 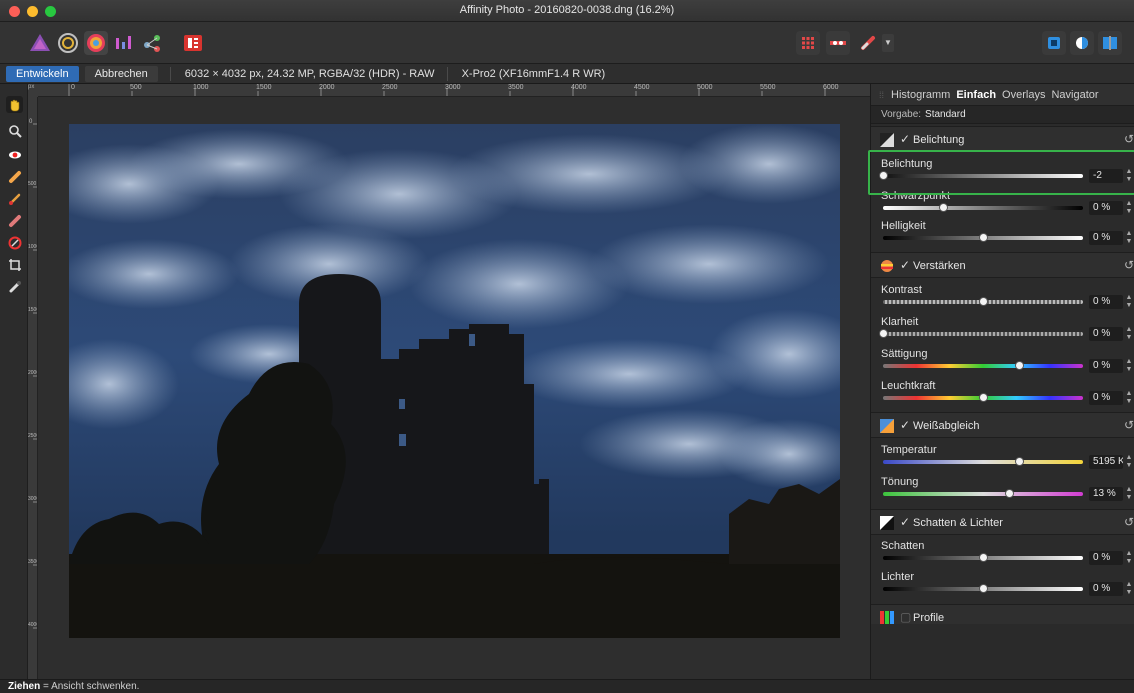 What do you see at coordinates (136, 87) in the screenshot?
I see `ruler-tick-label: 500` at bounding box center [136, 87].